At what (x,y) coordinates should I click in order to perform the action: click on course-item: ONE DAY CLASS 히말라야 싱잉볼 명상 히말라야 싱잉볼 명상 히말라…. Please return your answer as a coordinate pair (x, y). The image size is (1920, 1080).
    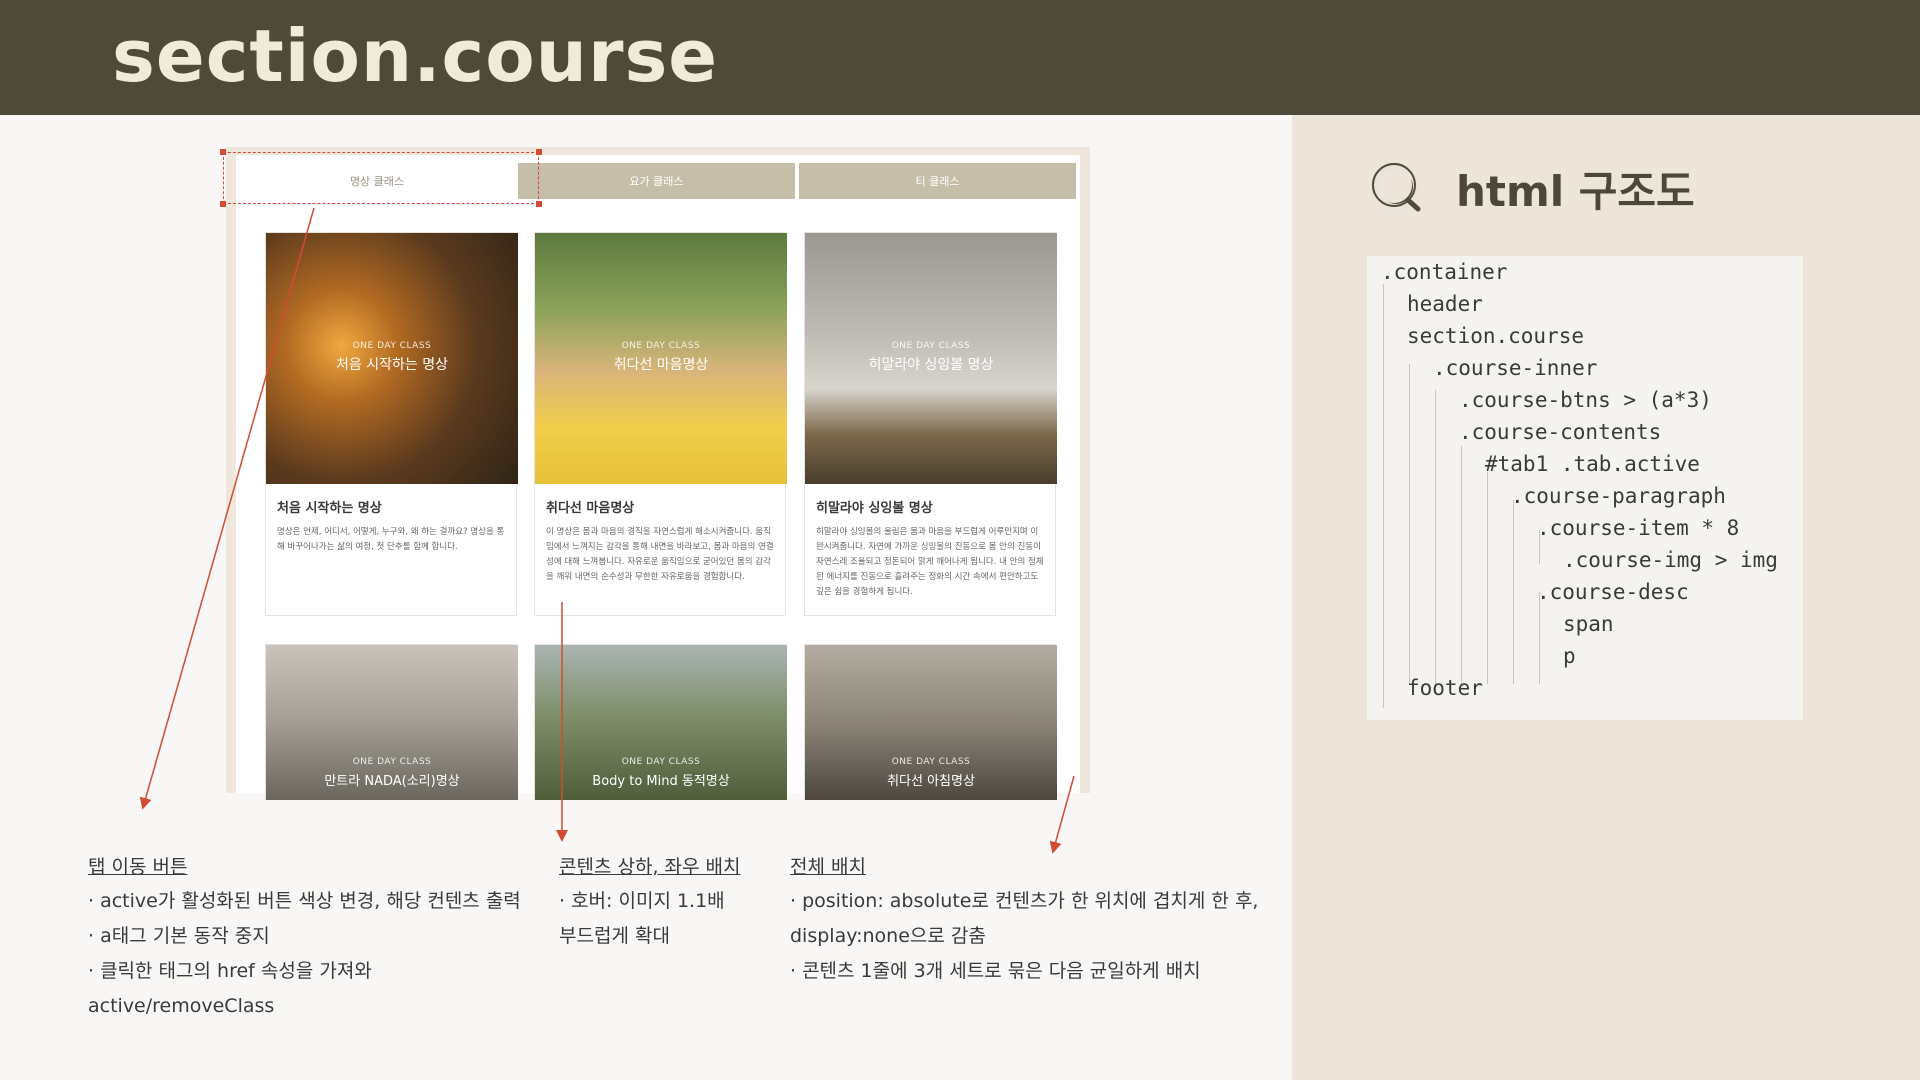
    Looking at the image, I should click on (930, 424).